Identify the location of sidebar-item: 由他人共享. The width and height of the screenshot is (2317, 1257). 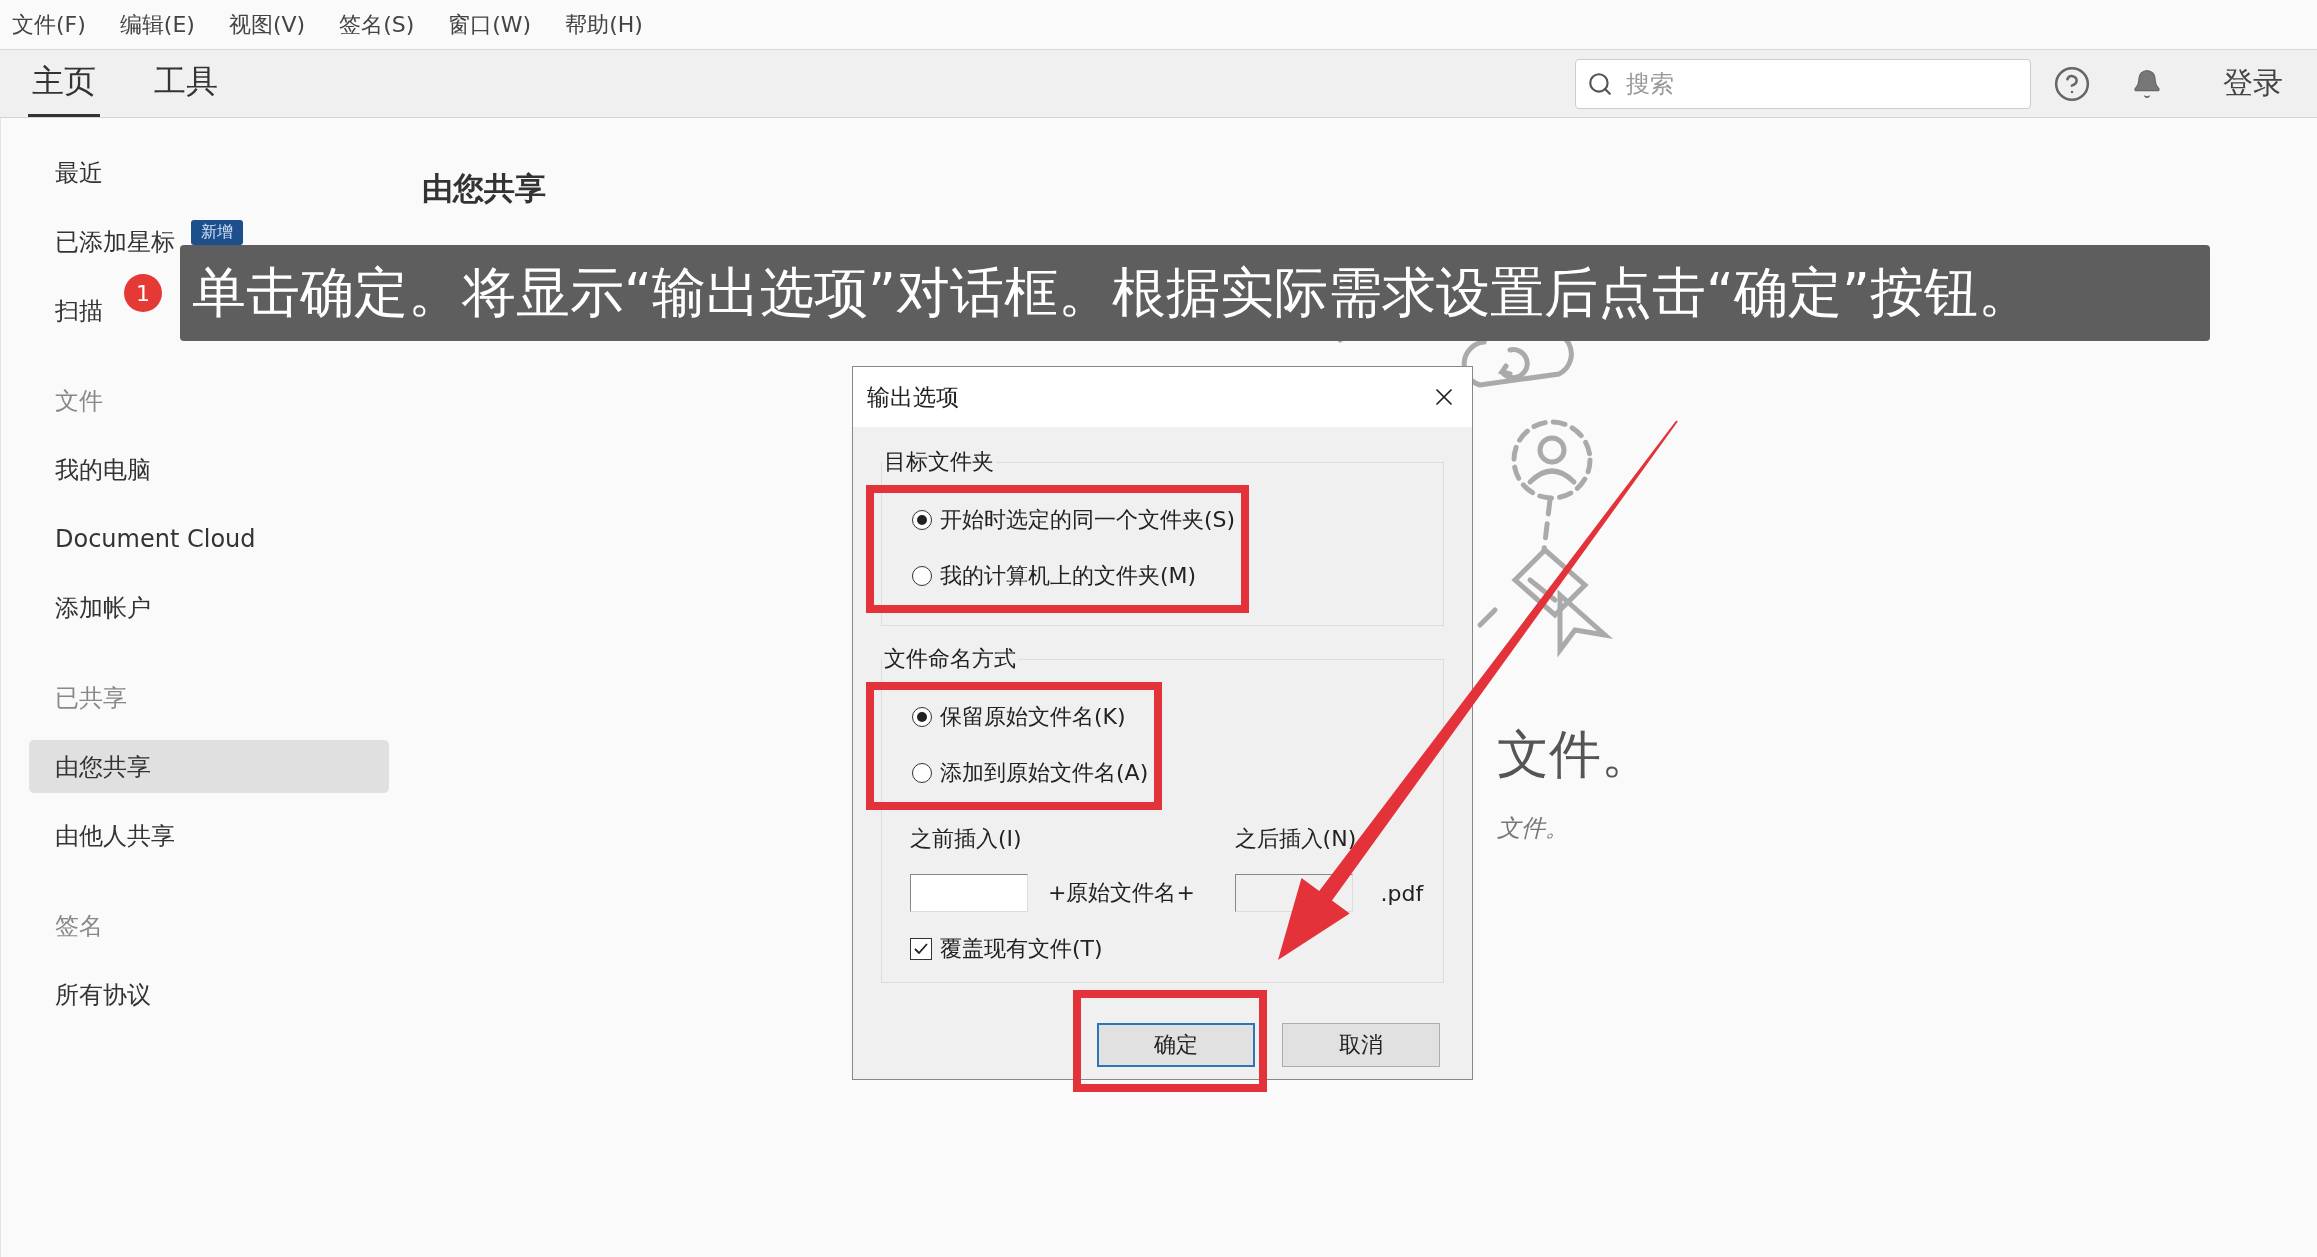
(209, 835).